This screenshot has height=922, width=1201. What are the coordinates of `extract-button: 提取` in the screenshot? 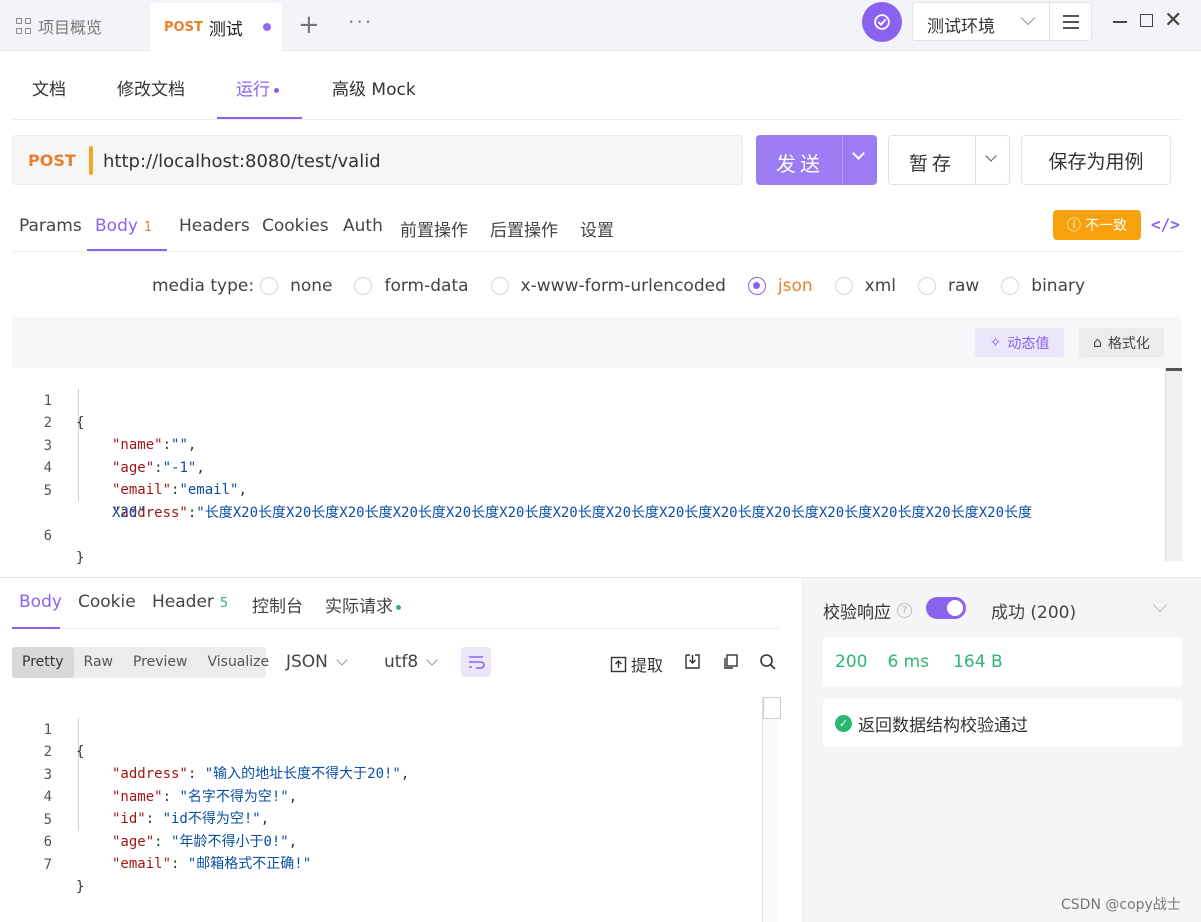 It's located at (636, 664).